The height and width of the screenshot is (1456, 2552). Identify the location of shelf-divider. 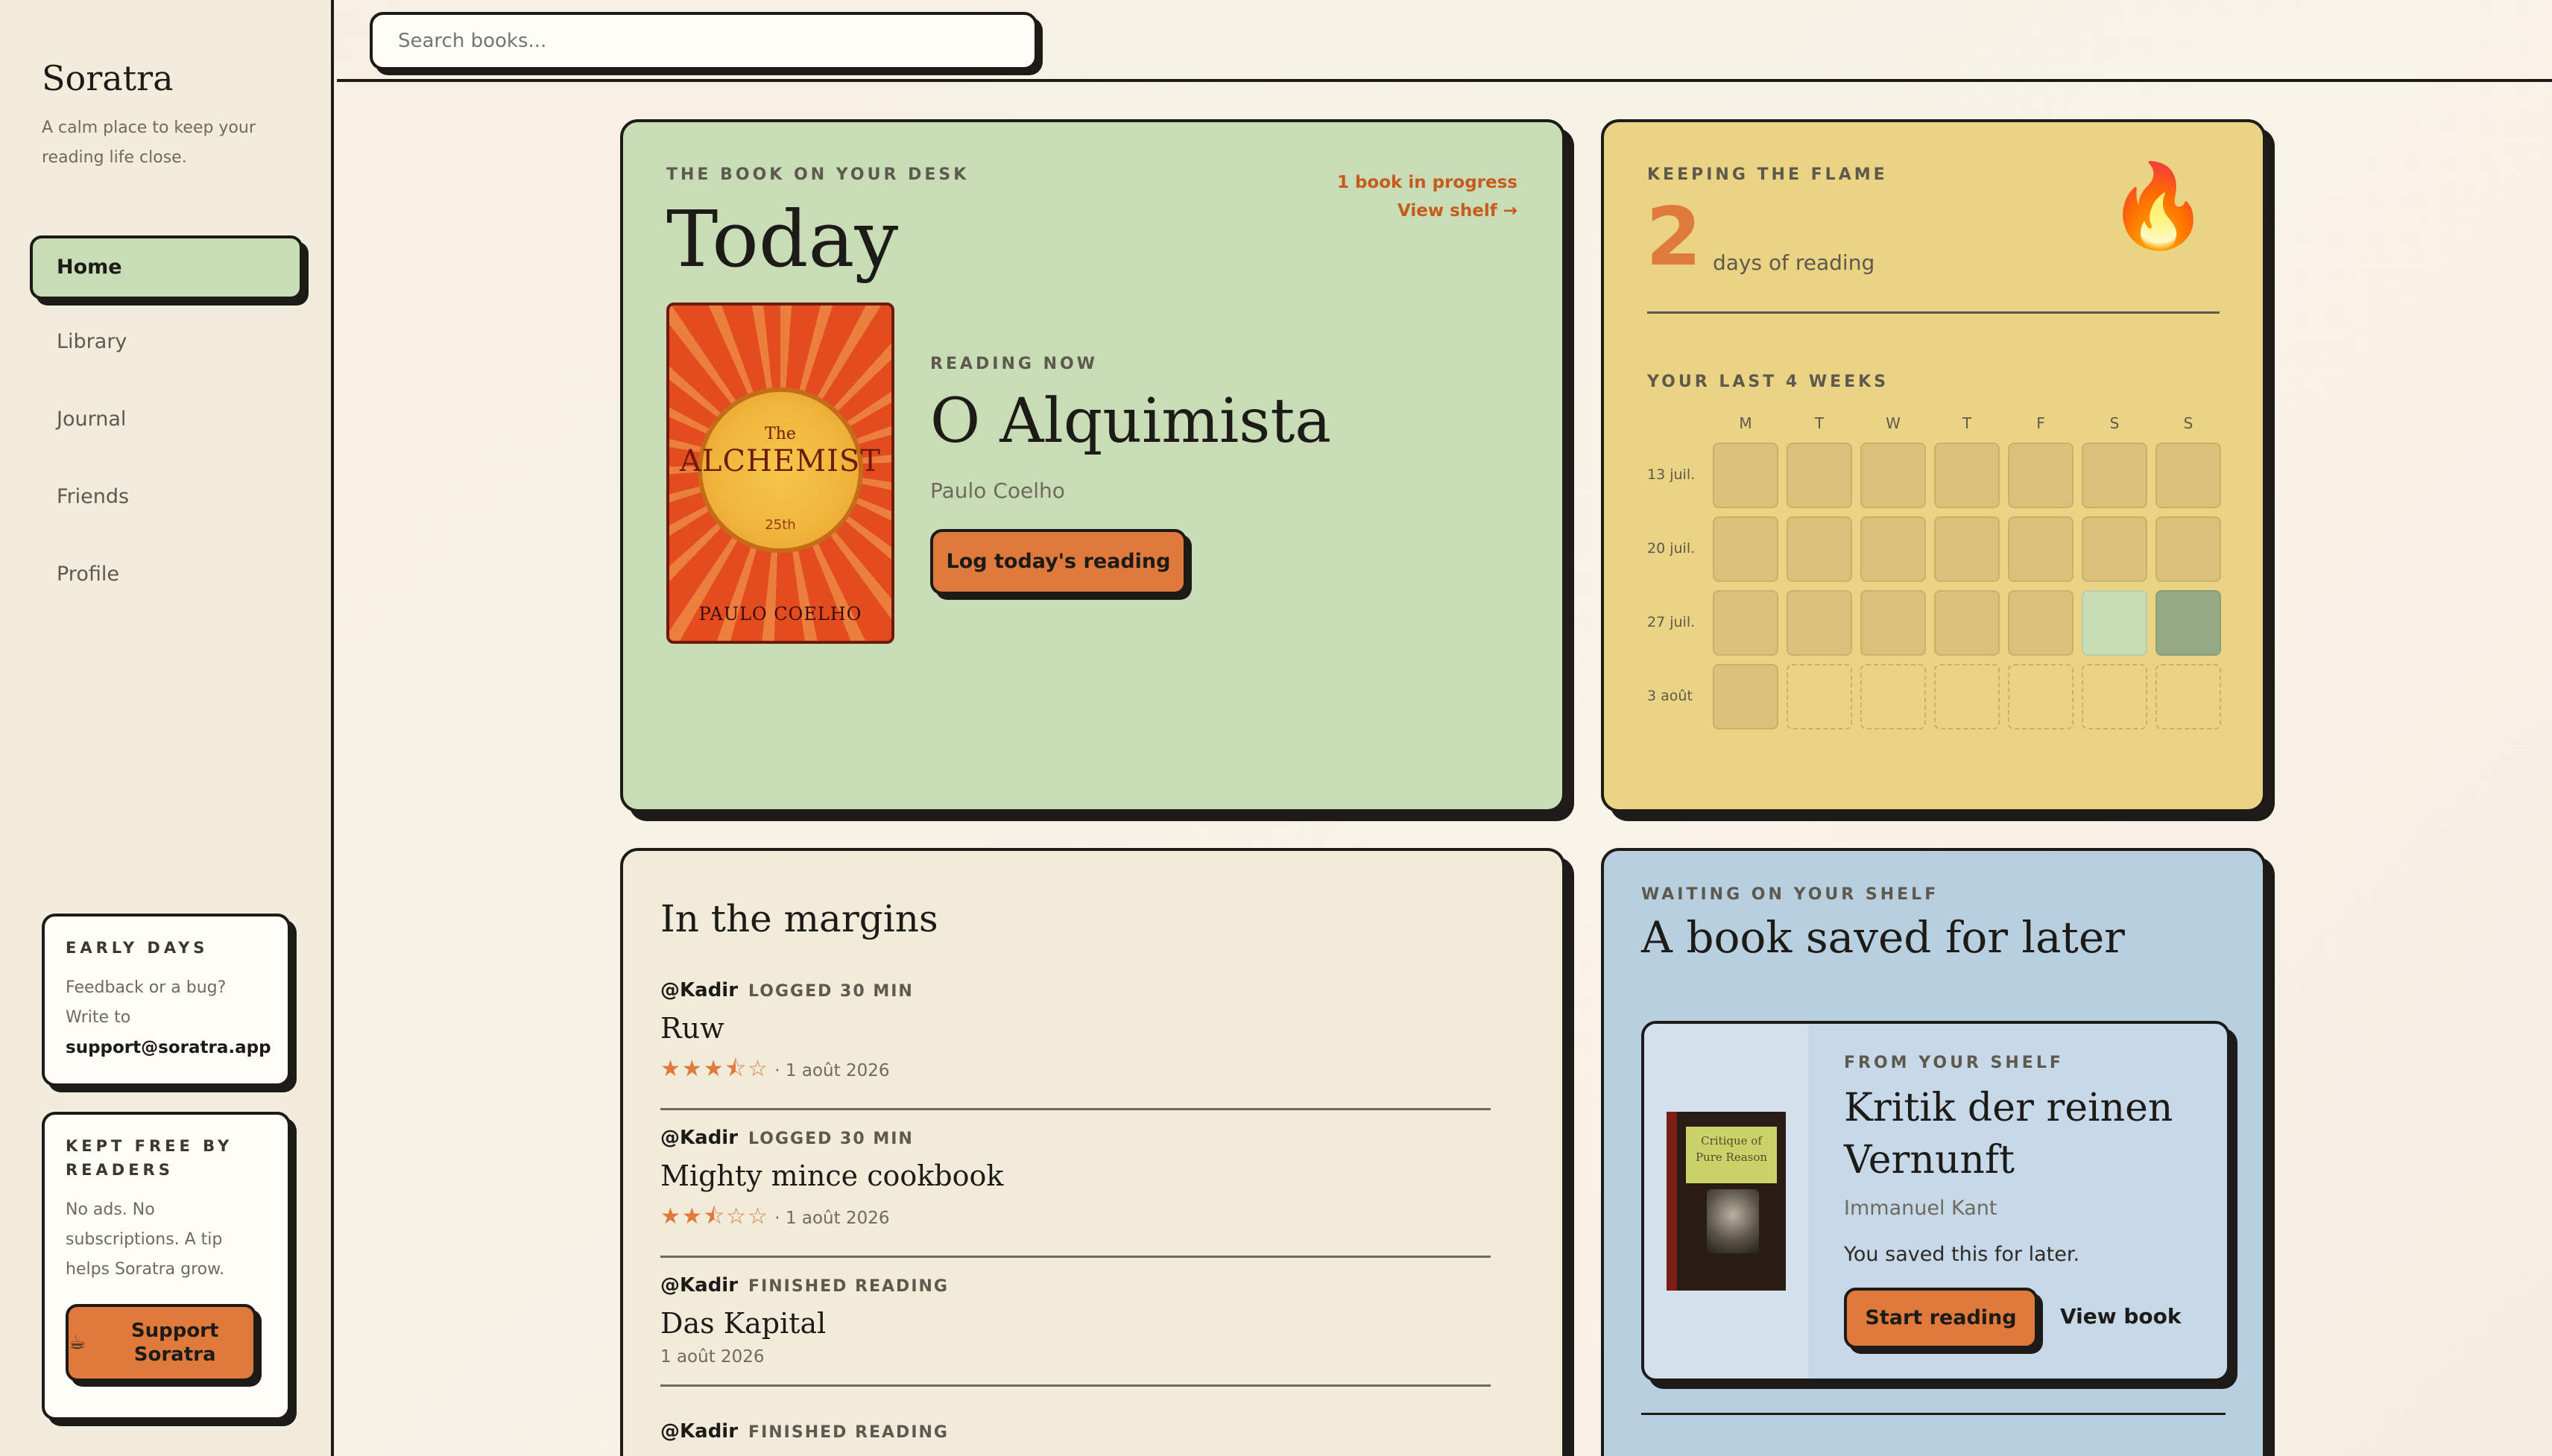
(1933, 1414).